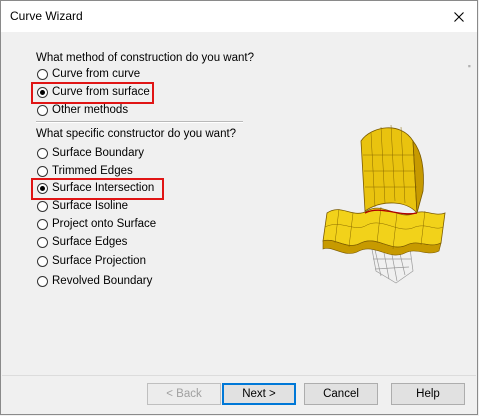  Describe the element at coordinates (98, 153) in the screenshot. I see `radio-label: Surface Boundary` at that location.